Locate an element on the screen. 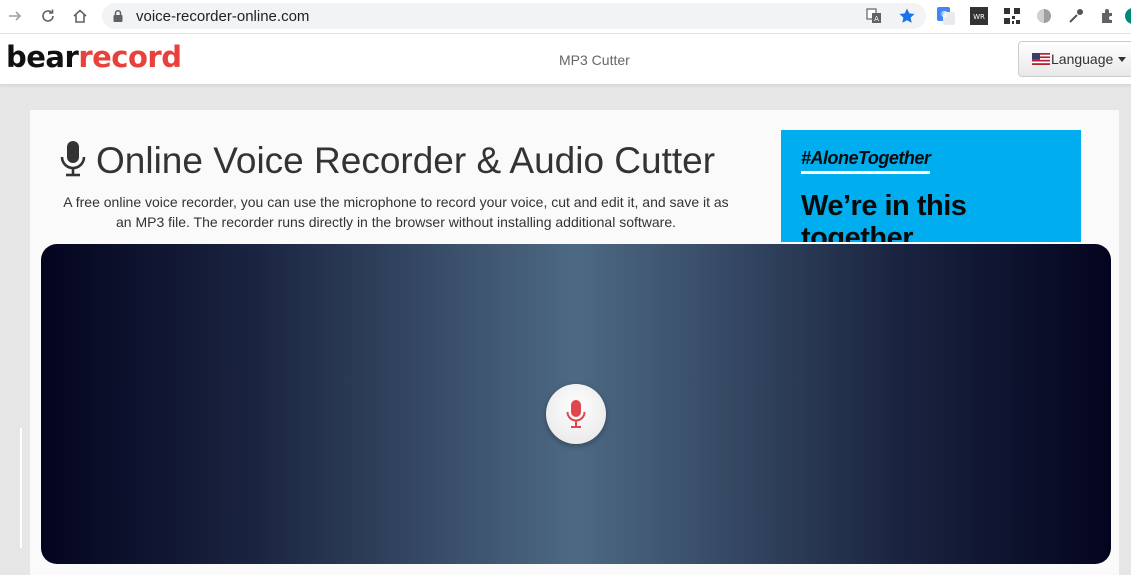  wr-extension-icon: WR is located at coordinates (979, 16).